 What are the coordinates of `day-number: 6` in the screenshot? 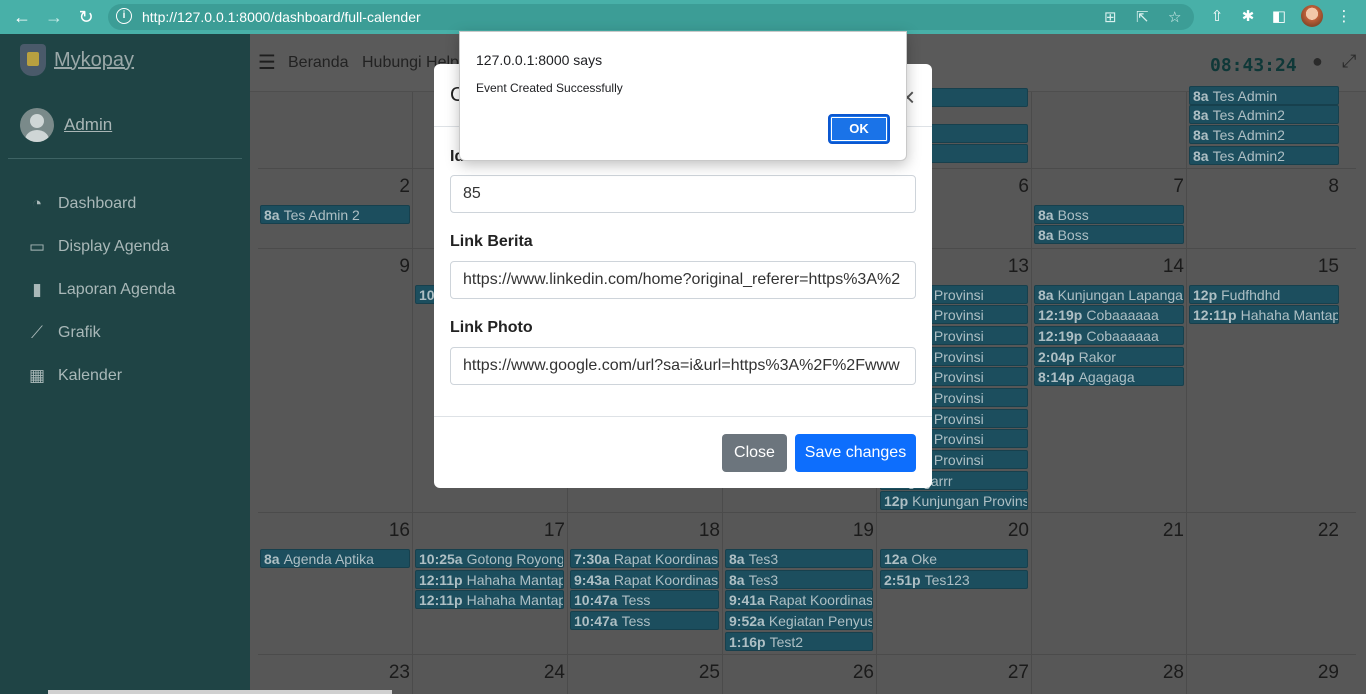 It's located at (1023, 186).